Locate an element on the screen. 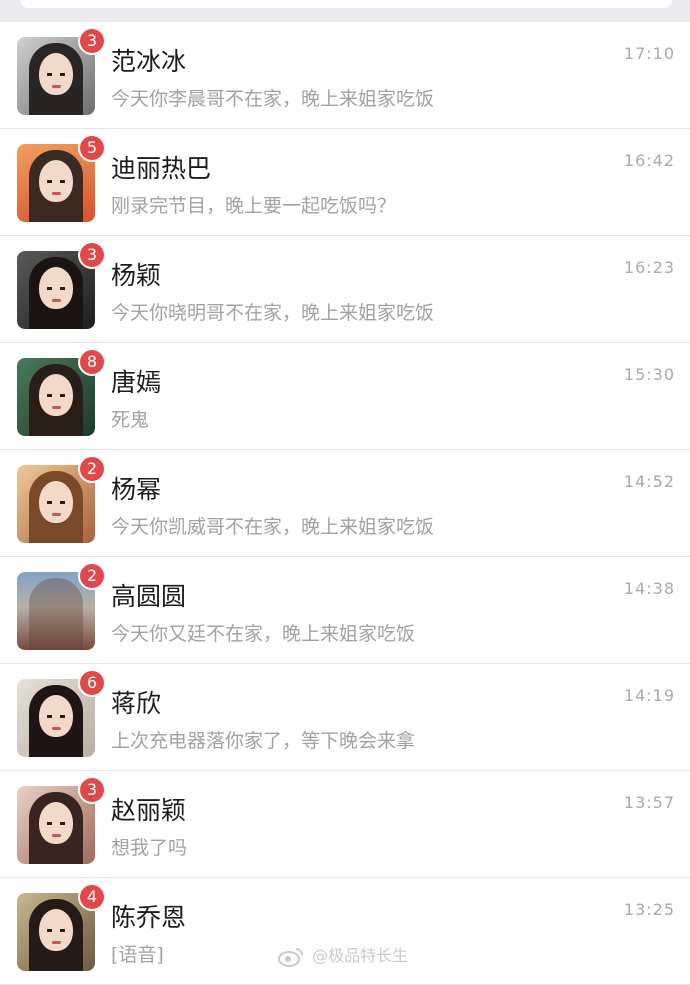 Image resolution: width=690 pixels, height=985 pixels. weibo-icon is located at coordinates (290, 957).